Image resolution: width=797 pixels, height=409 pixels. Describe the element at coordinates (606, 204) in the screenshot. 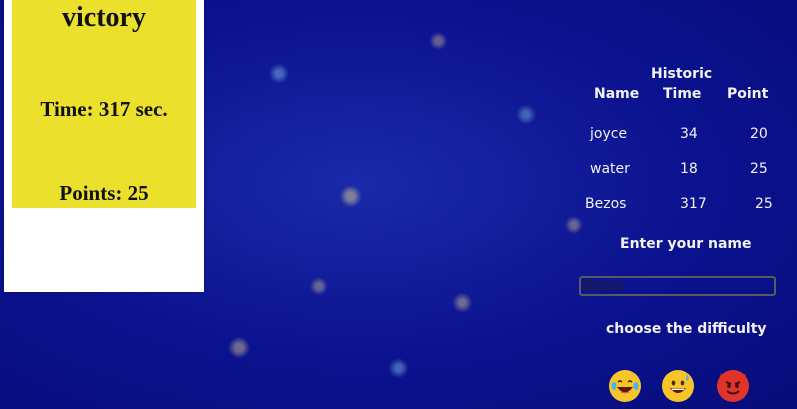

I see `row-name: Bezos` at that location.